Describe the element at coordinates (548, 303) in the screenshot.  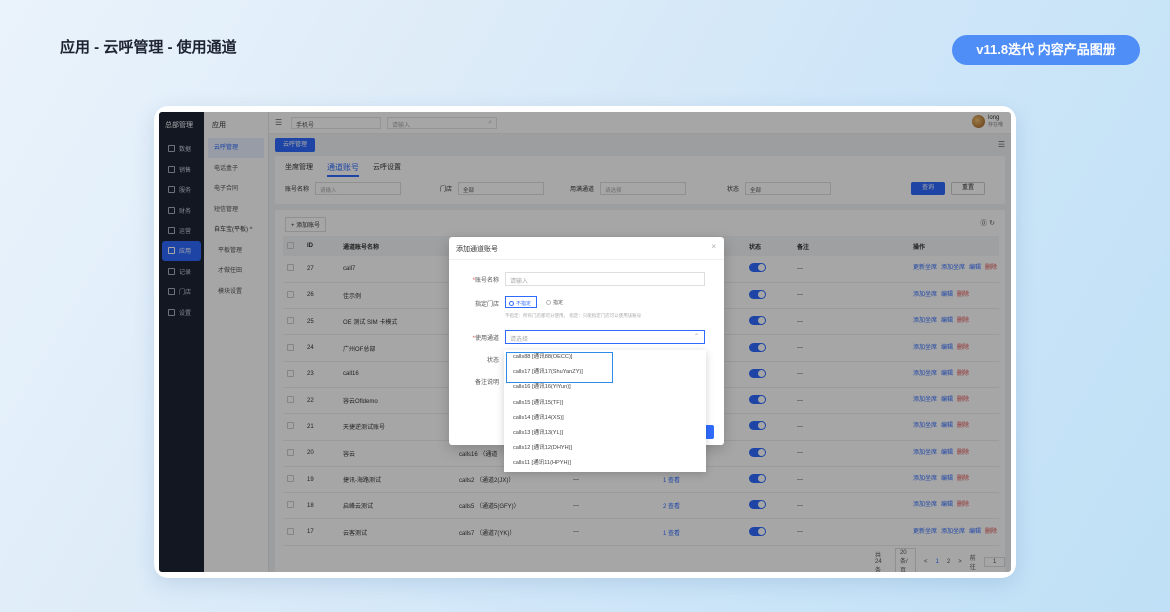
I see `radio-dot-off` at that location.